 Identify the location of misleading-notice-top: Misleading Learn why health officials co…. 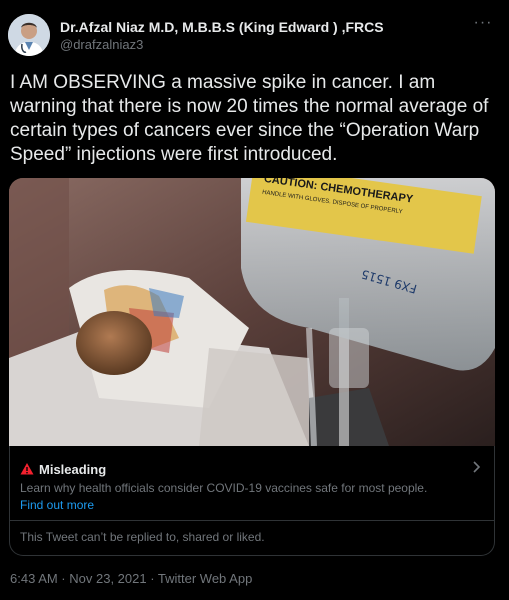
(252, 483).